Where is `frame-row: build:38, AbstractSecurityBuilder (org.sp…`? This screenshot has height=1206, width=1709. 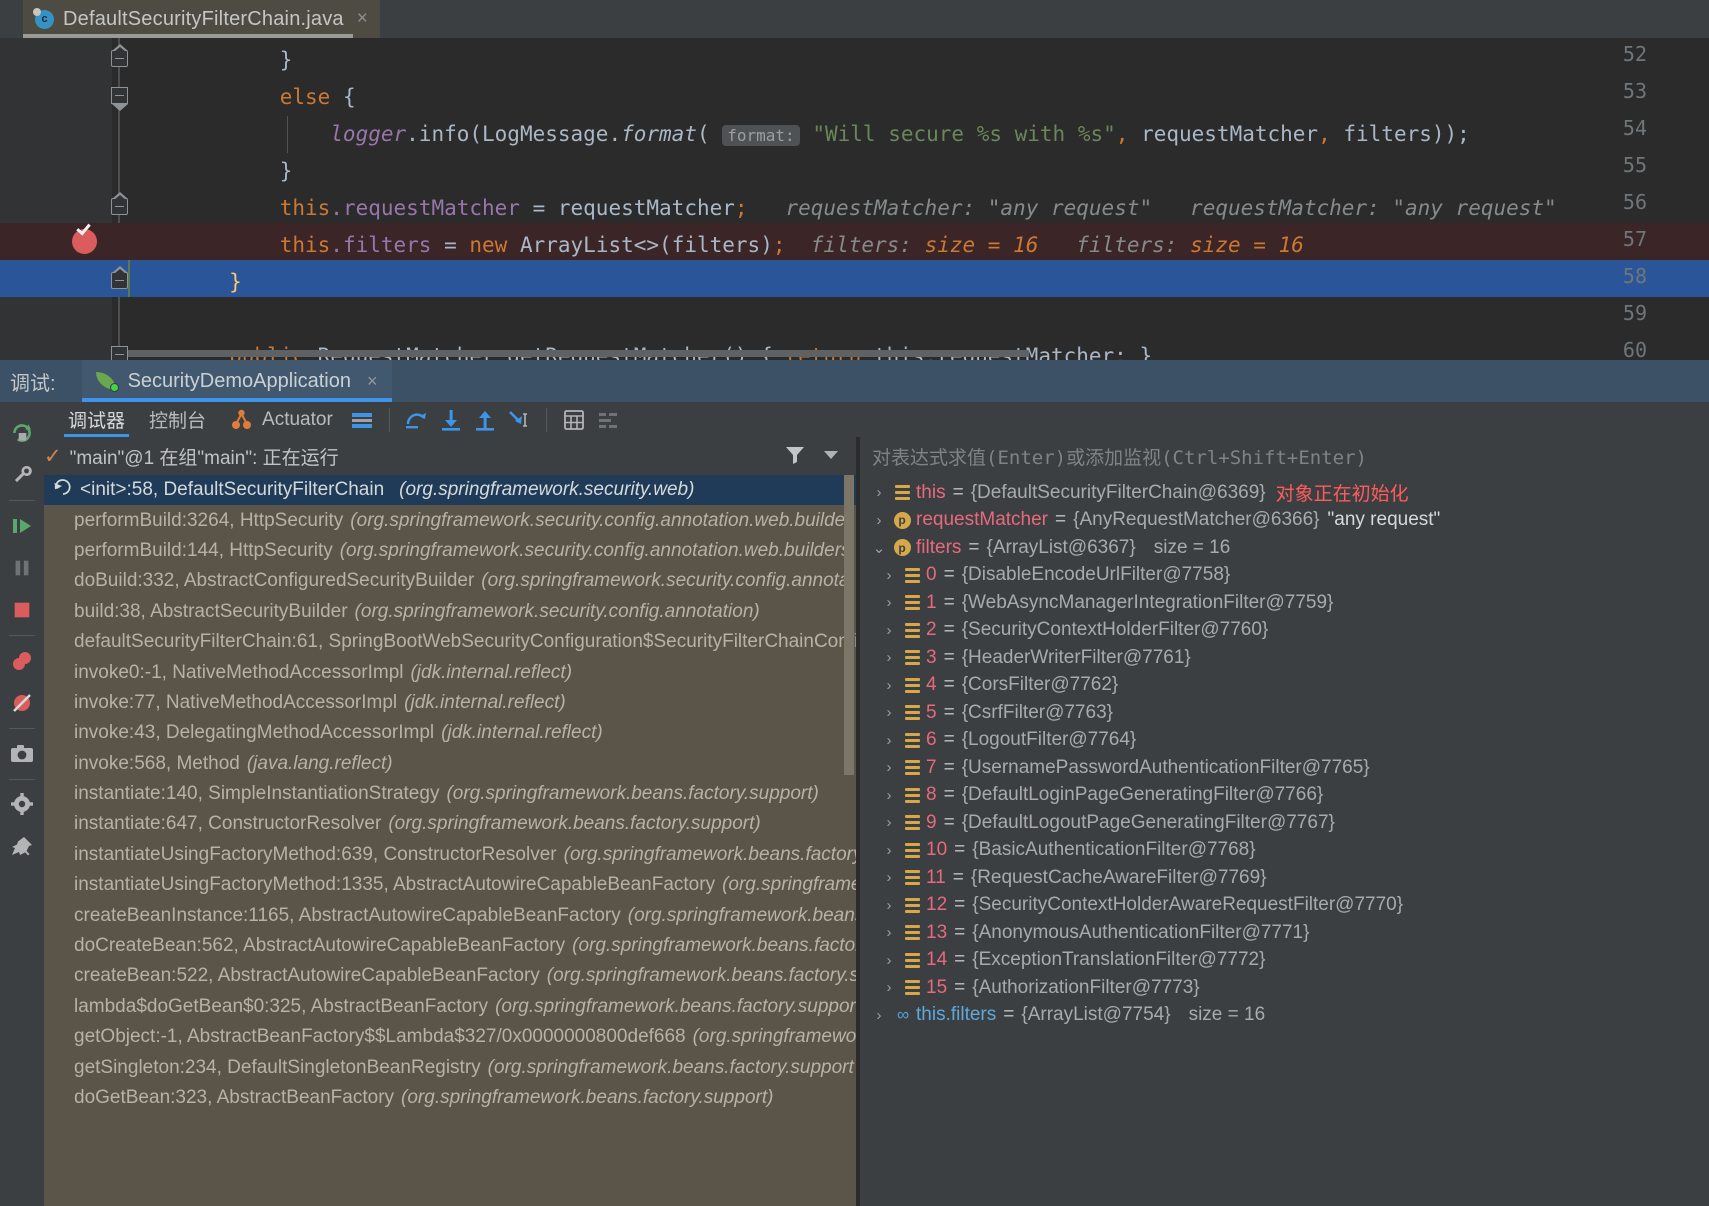
frame-row: build:38, AbstractSecurityBuilder (org.sp… is located at coordinates (450, 612).